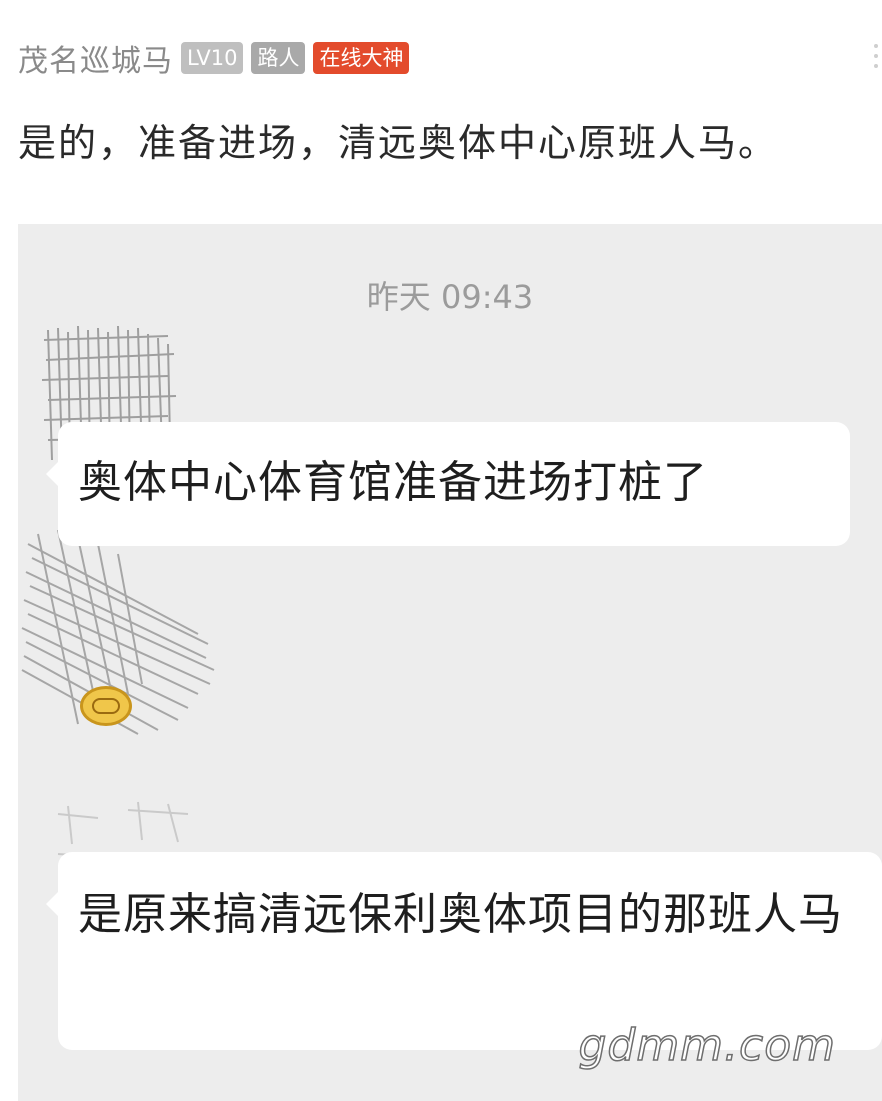  What do you see at coordinates (398, 143) in the screenshot?
I see `post-content: 是的，准备进场，清远奥体中心原班人马。` at bounding box center [398, 143].